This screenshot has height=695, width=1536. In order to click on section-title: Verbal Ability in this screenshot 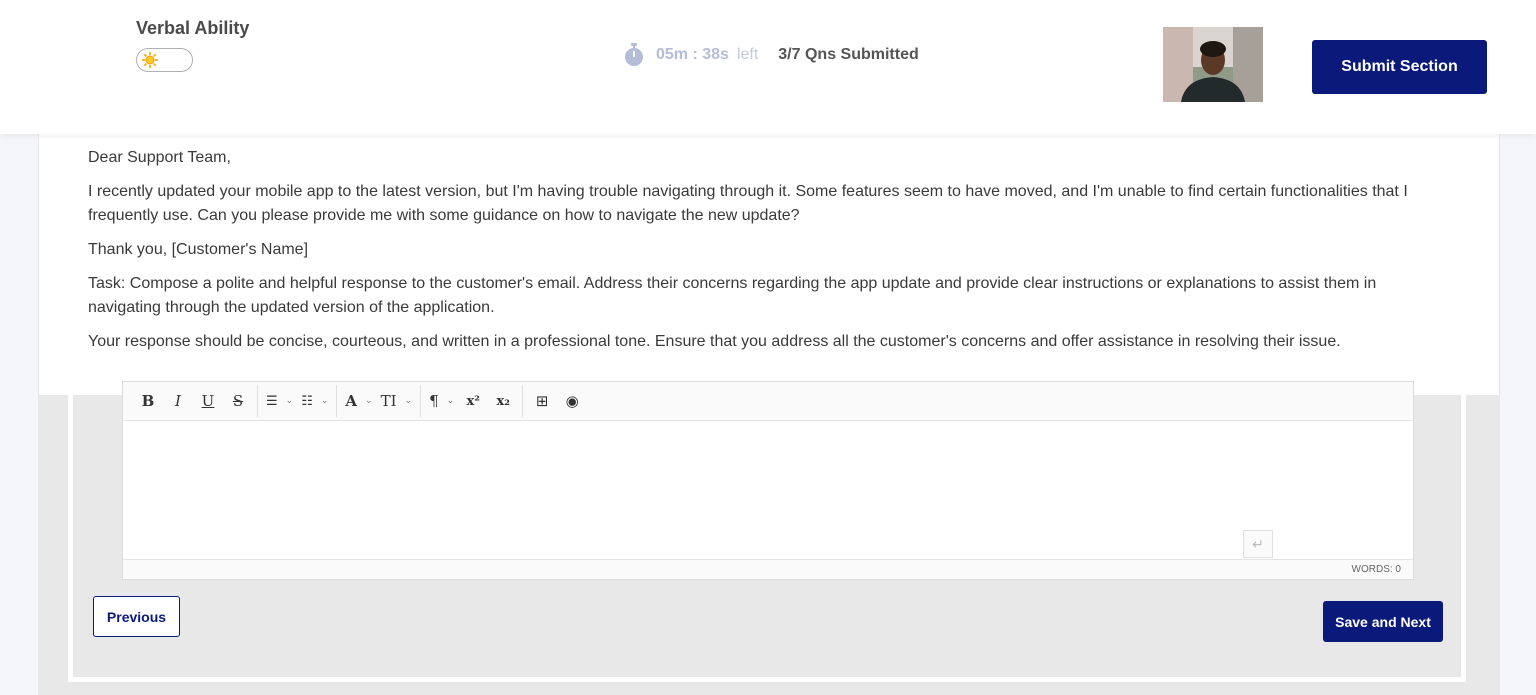, I will do `click(193, 28)`.